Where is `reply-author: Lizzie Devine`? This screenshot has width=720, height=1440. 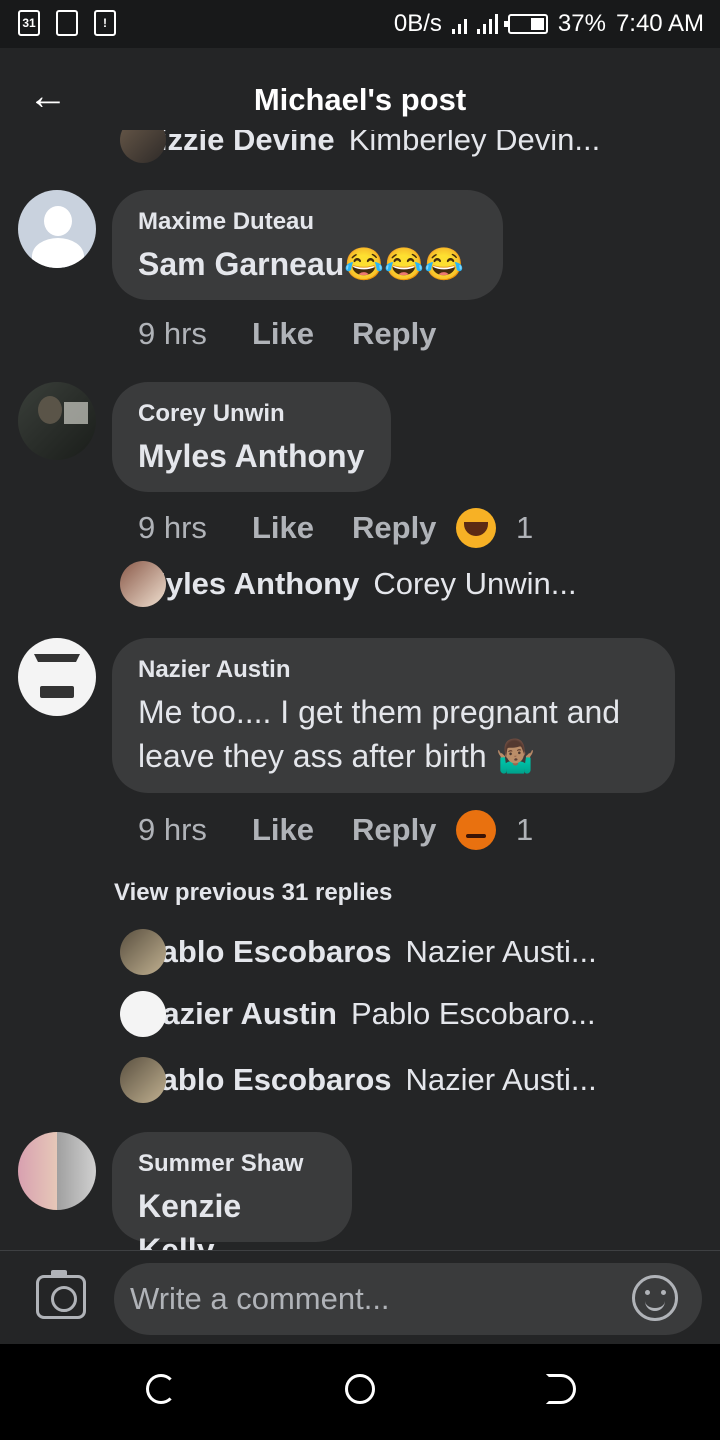 reply-author: Lizzie Devine is located at coordinates (237, 143).